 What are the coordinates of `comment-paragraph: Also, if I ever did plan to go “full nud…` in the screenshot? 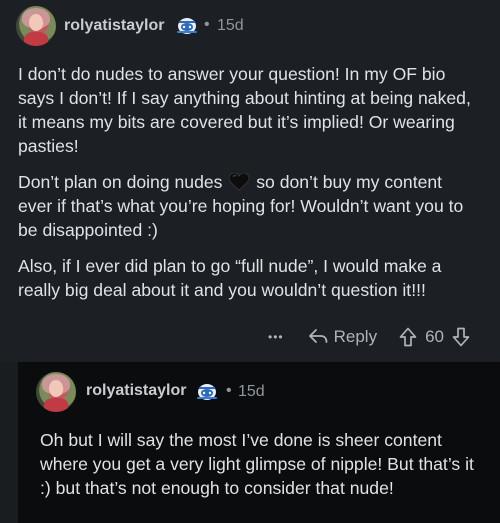 It's located at (230, 278).